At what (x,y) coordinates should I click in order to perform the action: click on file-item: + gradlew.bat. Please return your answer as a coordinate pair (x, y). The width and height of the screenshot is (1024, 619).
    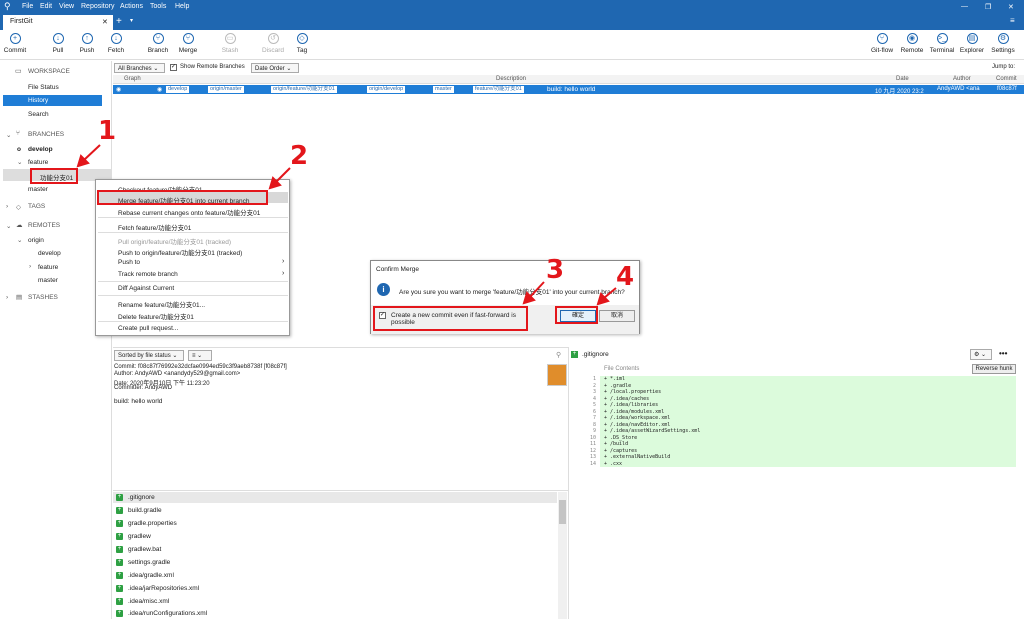
    Looking at the image, I should click on (138, 549).